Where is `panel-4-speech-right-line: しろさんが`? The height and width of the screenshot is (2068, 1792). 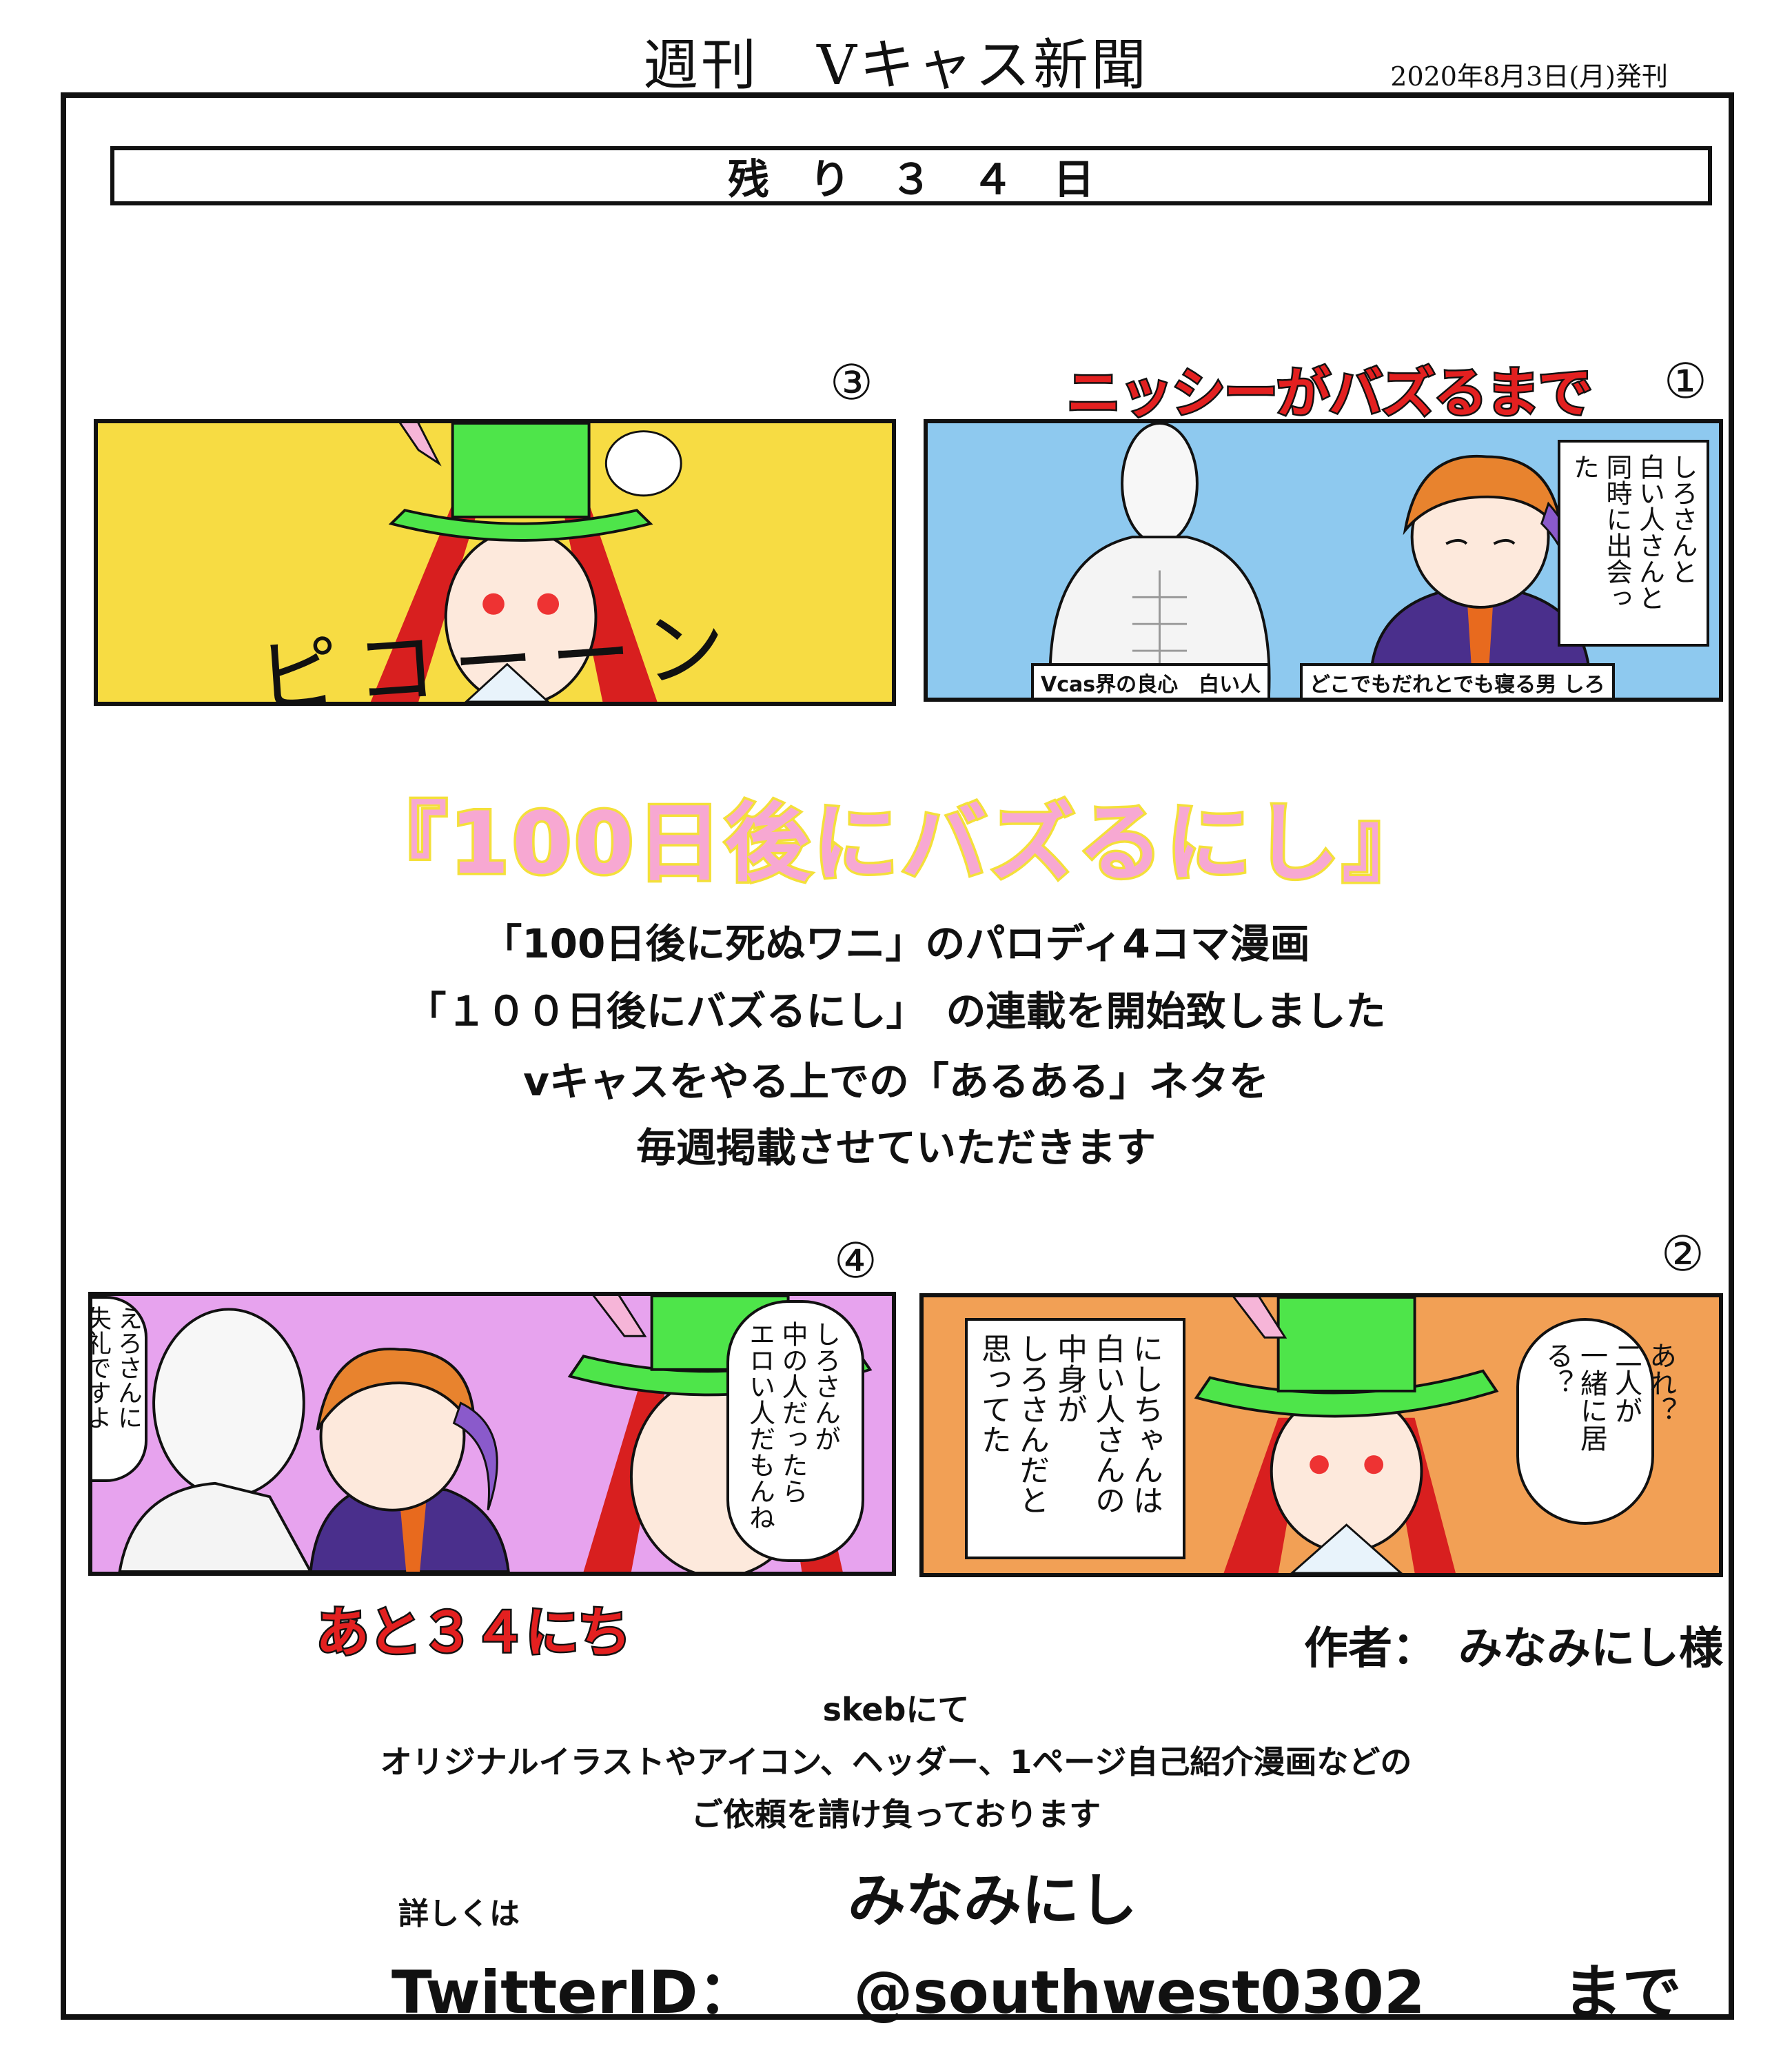 panel-4-speech-right-line: しろさんが is located at coordinates (825, 1386).